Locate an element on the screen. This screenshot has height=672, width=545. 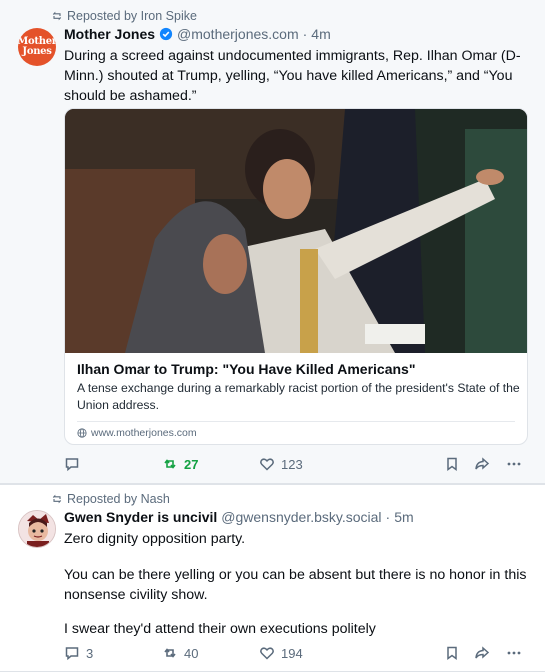
avatar-image is located at coordinates (37, 529).